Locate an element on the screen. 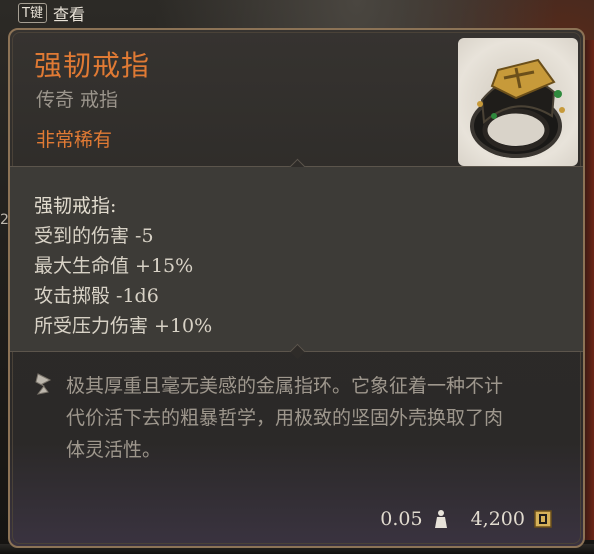 This screenshot has height=554, width=594. stat-line: 最大生命值 +15% is located at coordinates (114, 266).